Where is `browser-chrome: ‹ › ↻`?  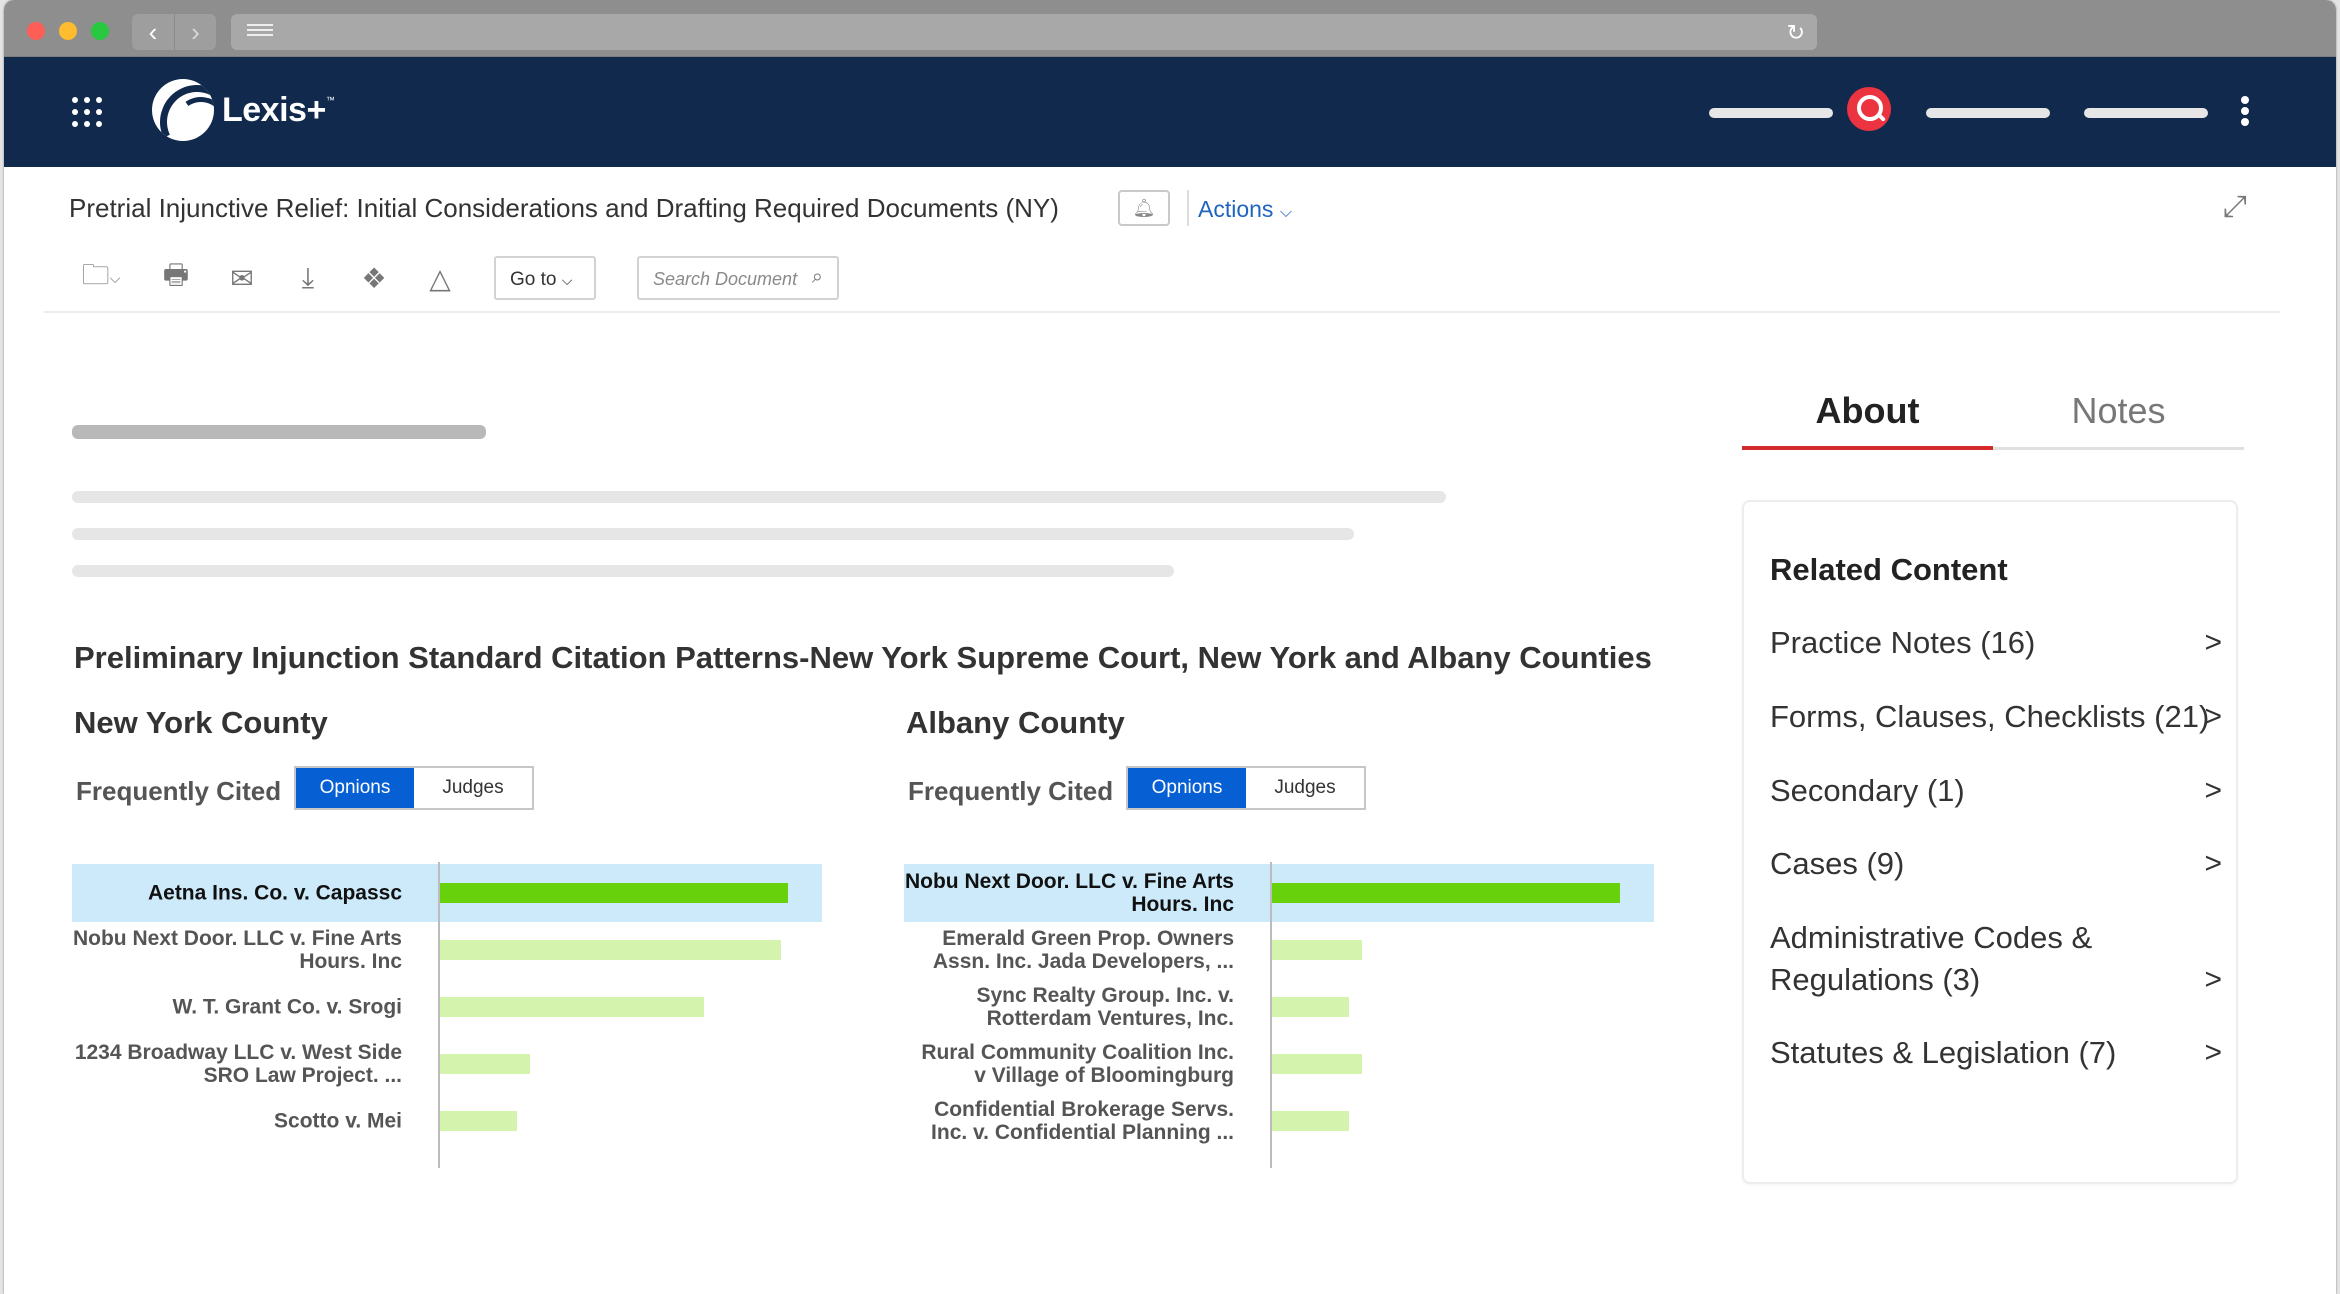
browser-chrome: ‹ › ↻ is located at coordinates (1170, 28).